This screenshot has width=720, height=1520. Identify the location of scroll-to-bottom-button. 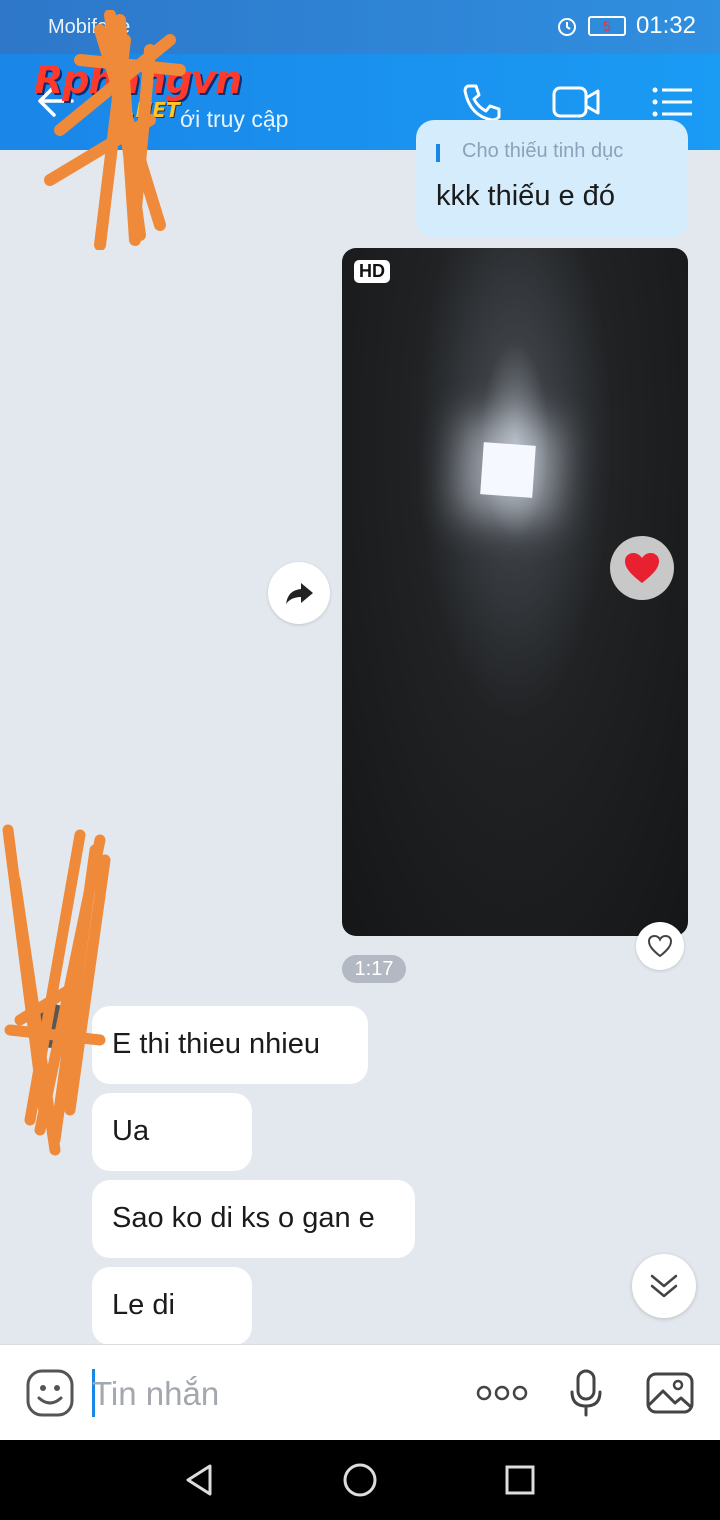
(664, 1286).